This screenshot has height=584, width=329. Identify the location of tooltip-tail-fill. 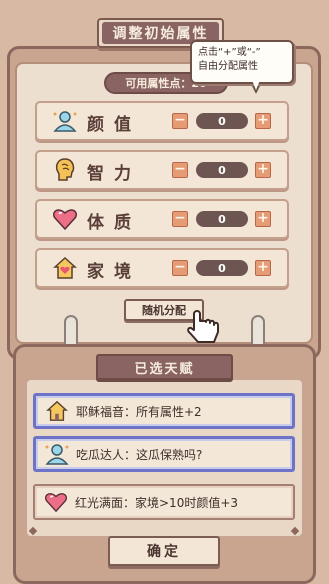
(256, 85).